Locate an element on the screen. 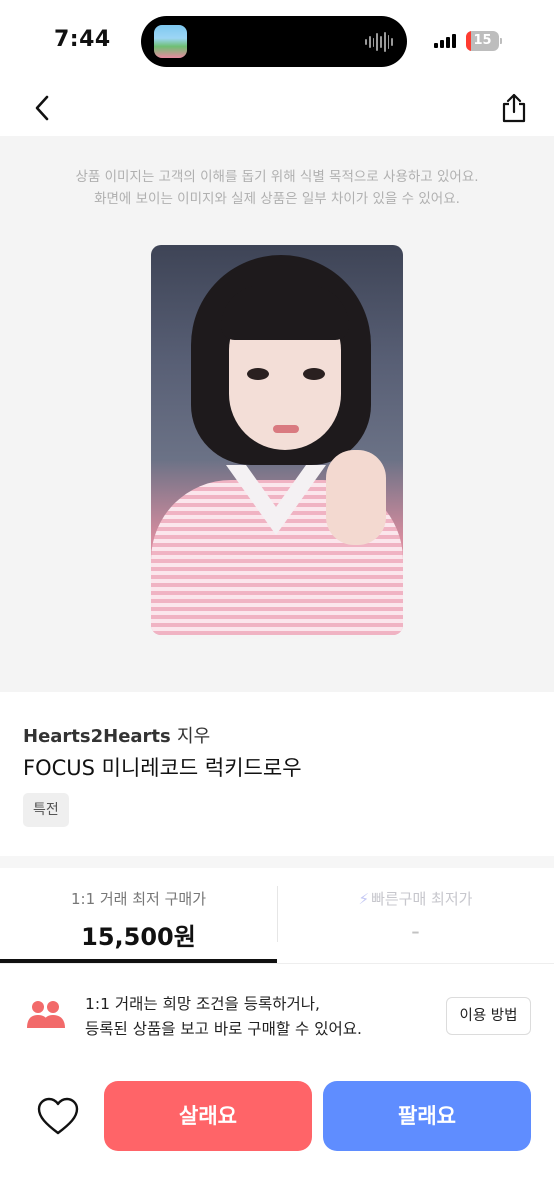  price-tabs: 1:1 거래 최저 구매가 15,500원 ⚡︎ 빠른구매 최저가 - is located at coordinates (277, 916).